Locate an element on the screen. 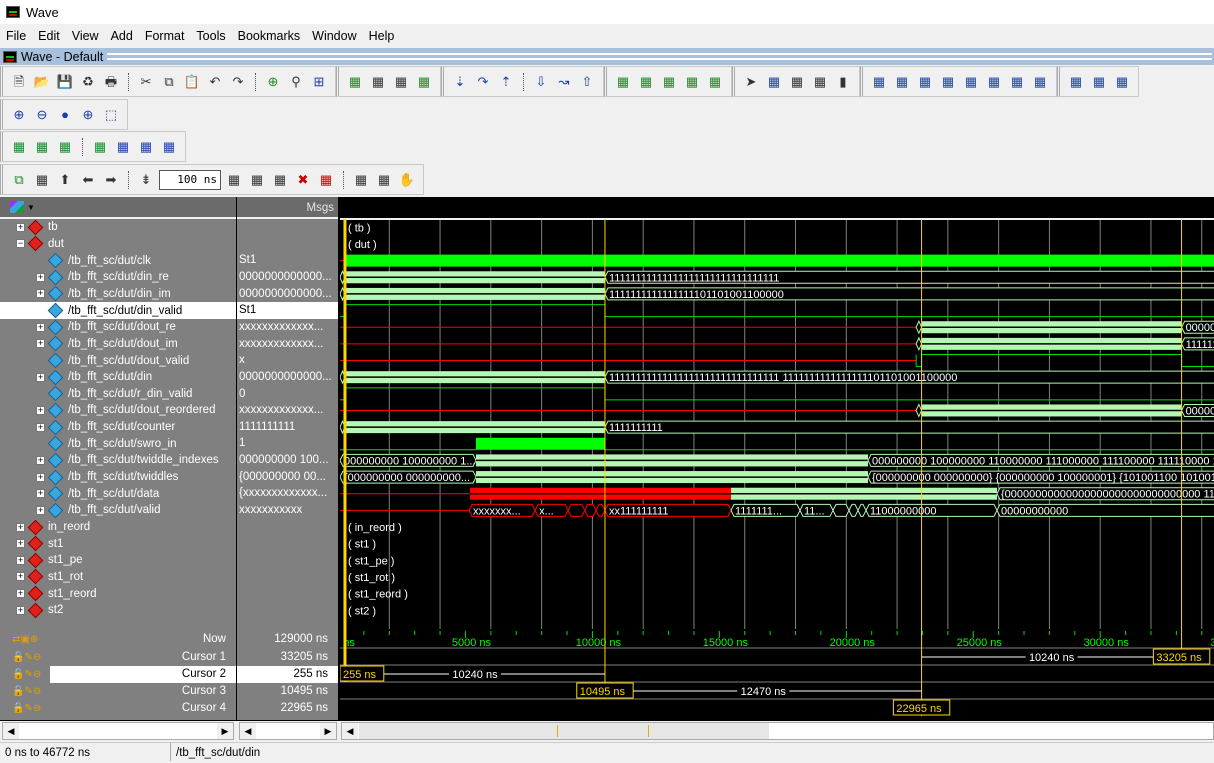 This screenshot has height=763, width=1214. new-icon: 🗎 is located at coordinates (19, 82).